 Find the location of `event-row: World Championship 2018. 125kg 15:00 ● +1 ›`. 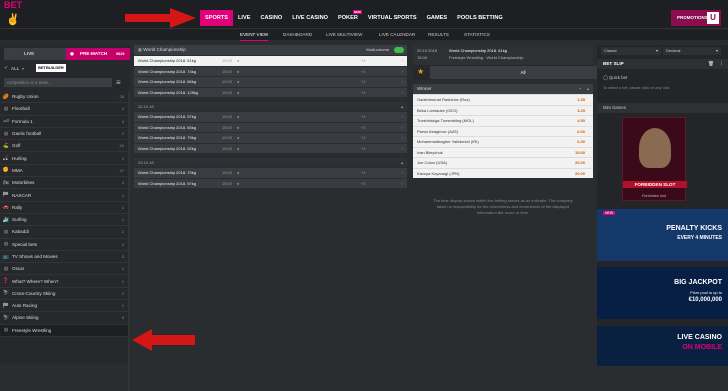

event-row: World Championship 2018. 125kg 15:00 ● +1 › is located at coordinates (270, 92).